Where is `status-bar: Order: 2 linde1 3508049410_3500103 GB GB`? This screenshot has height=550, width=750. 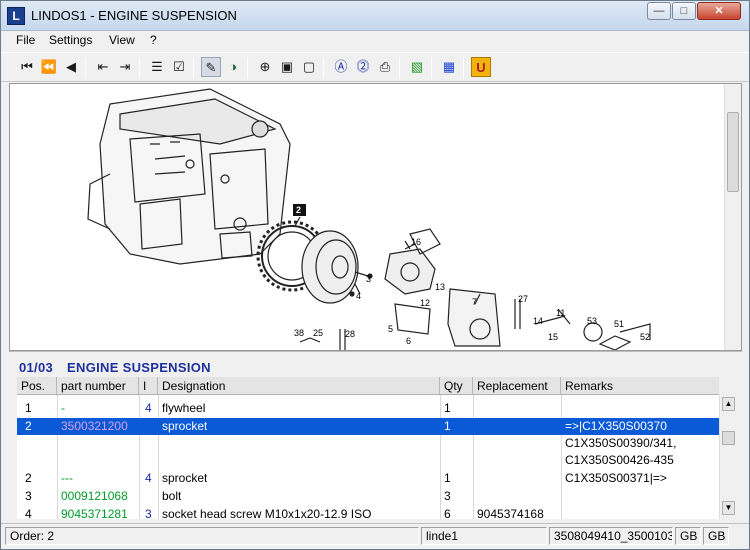
status-bar: Order: 2 linde1 3508049410_3500103 GB GB is located at coordinates (375, 536).